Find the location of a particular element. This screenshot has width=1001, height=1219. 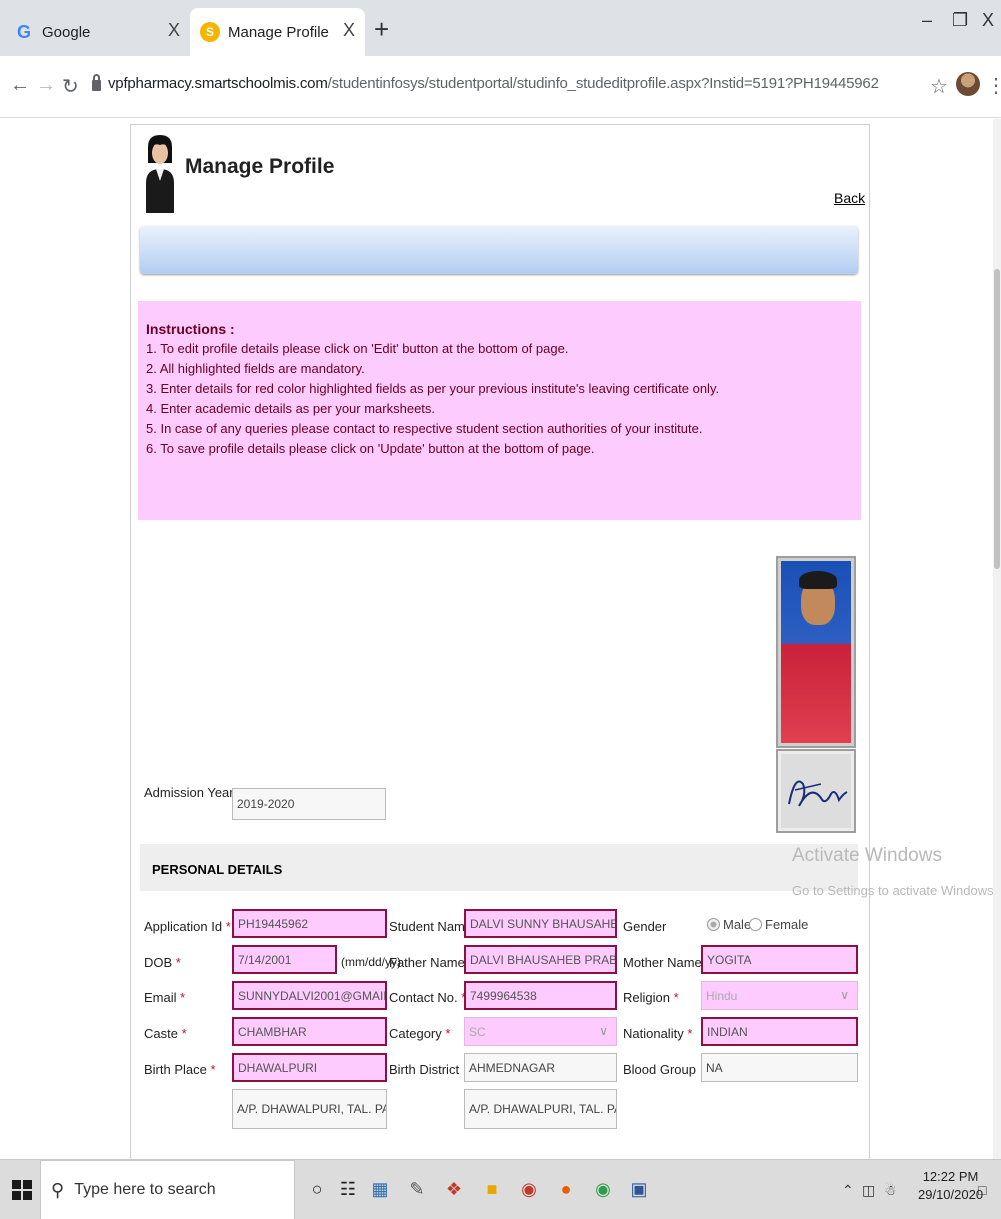

tool-app-icon: ❖ is located at coordinates (454, 1189).